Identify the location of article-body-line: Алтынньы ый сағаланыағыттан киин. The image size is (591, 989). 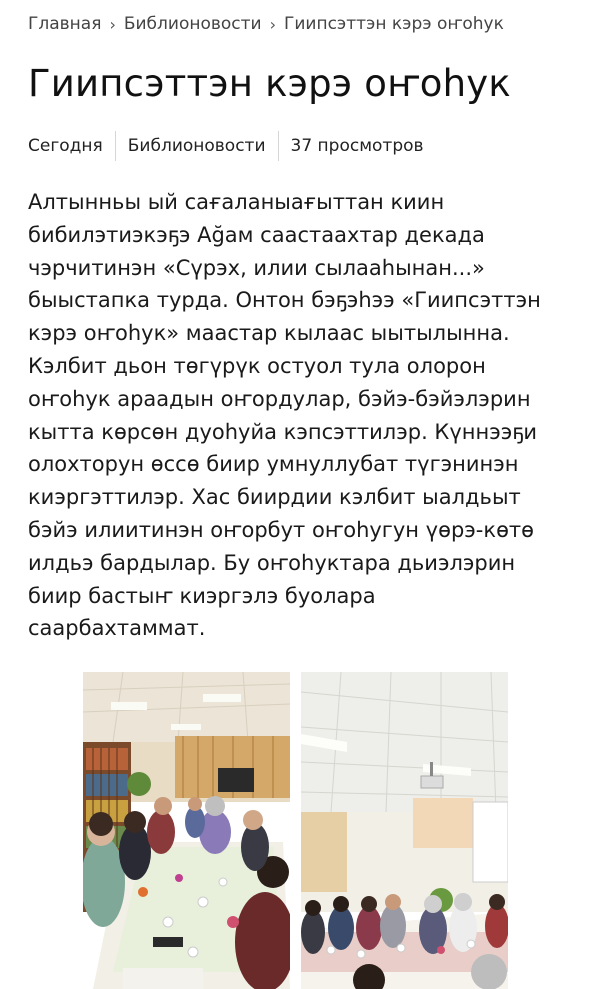
(236, 202).